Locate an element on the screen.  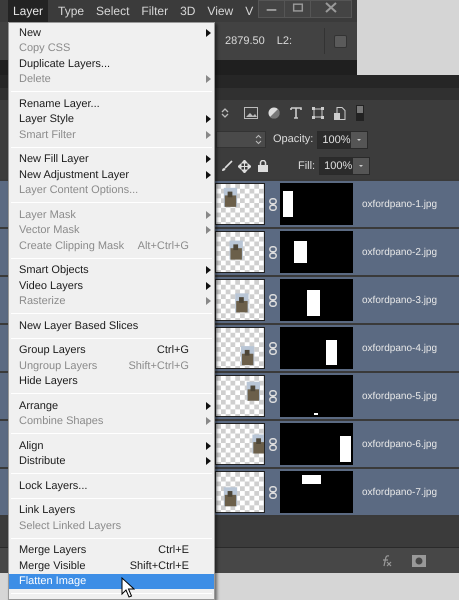
fill-field: 100% is located at coordinates (344, 166).